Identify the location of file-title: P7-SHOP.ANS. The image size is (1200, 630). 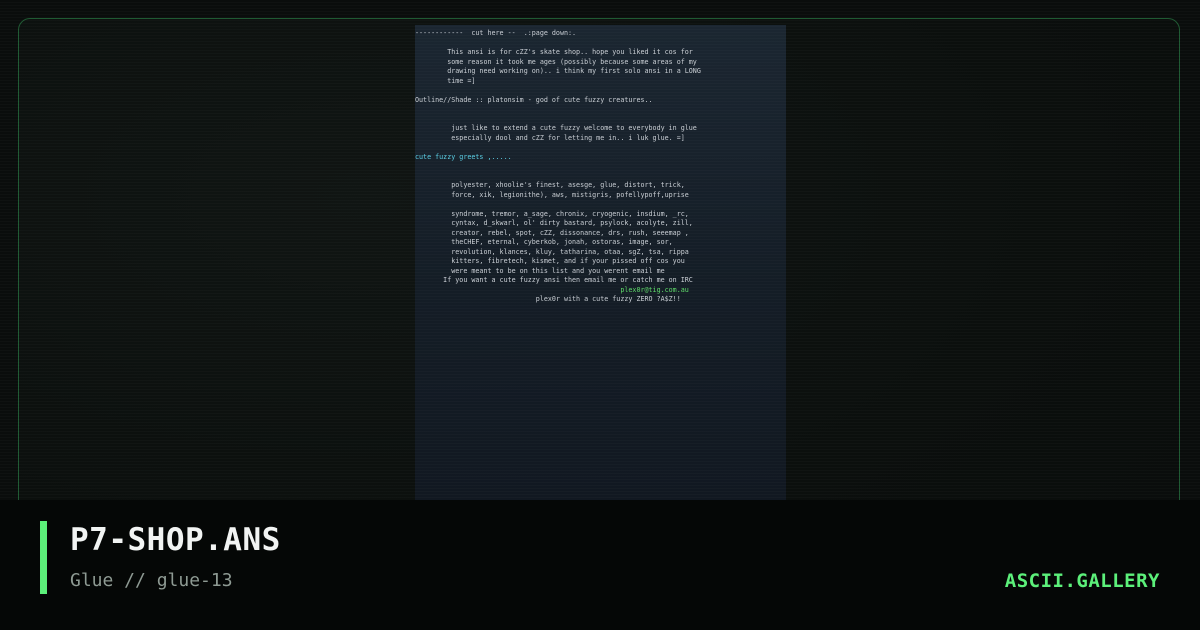
(175, 540).